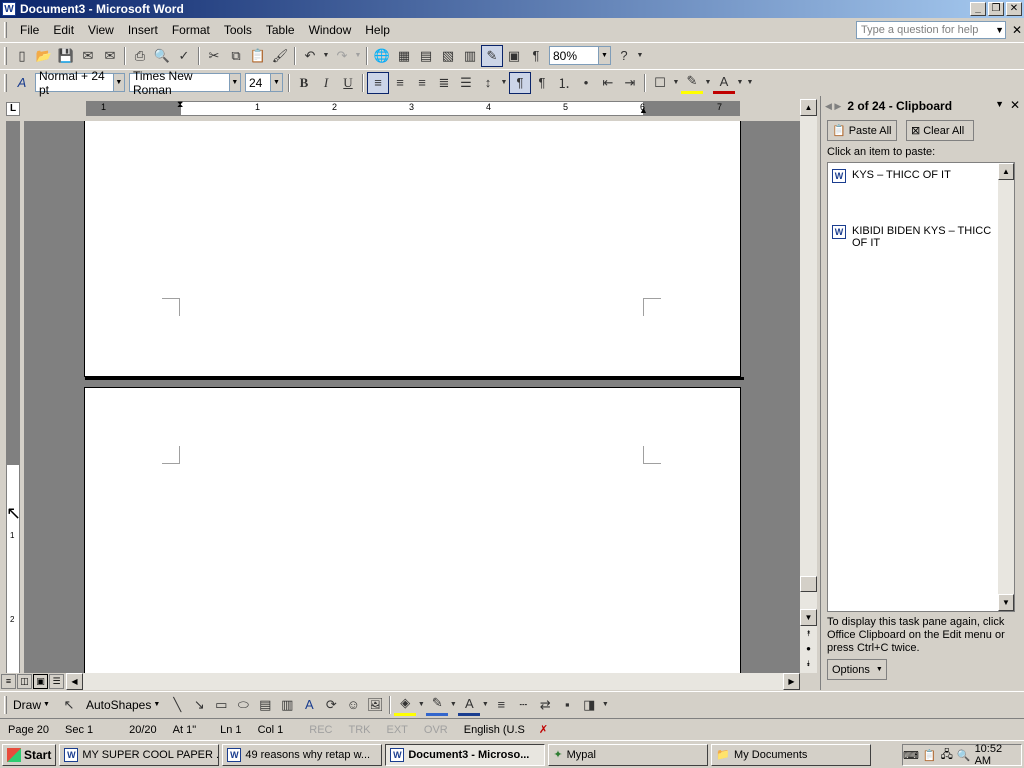 The height and width of the screenshot is (768, 1024). I want to click on menu-window: Window, so click(330, 30).